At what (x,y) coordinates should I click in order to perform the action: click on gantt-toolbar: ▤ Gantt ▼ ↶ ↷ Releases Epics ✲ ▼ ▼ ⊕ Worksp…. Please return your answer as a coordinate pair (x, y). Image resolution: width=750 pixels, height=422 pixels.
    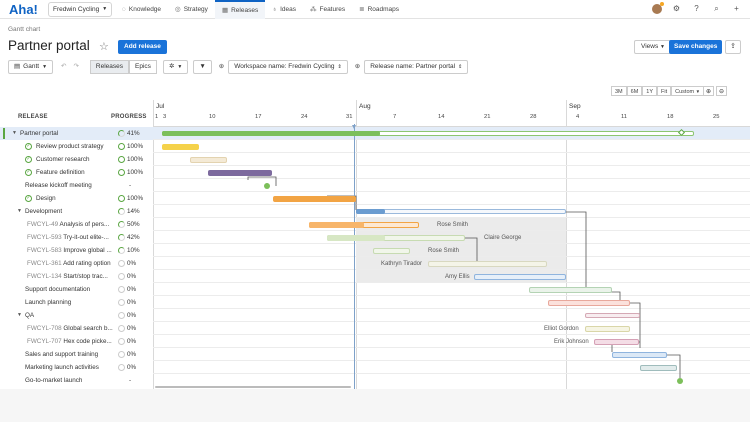
    Looking at the image, I should click on (240, 67).